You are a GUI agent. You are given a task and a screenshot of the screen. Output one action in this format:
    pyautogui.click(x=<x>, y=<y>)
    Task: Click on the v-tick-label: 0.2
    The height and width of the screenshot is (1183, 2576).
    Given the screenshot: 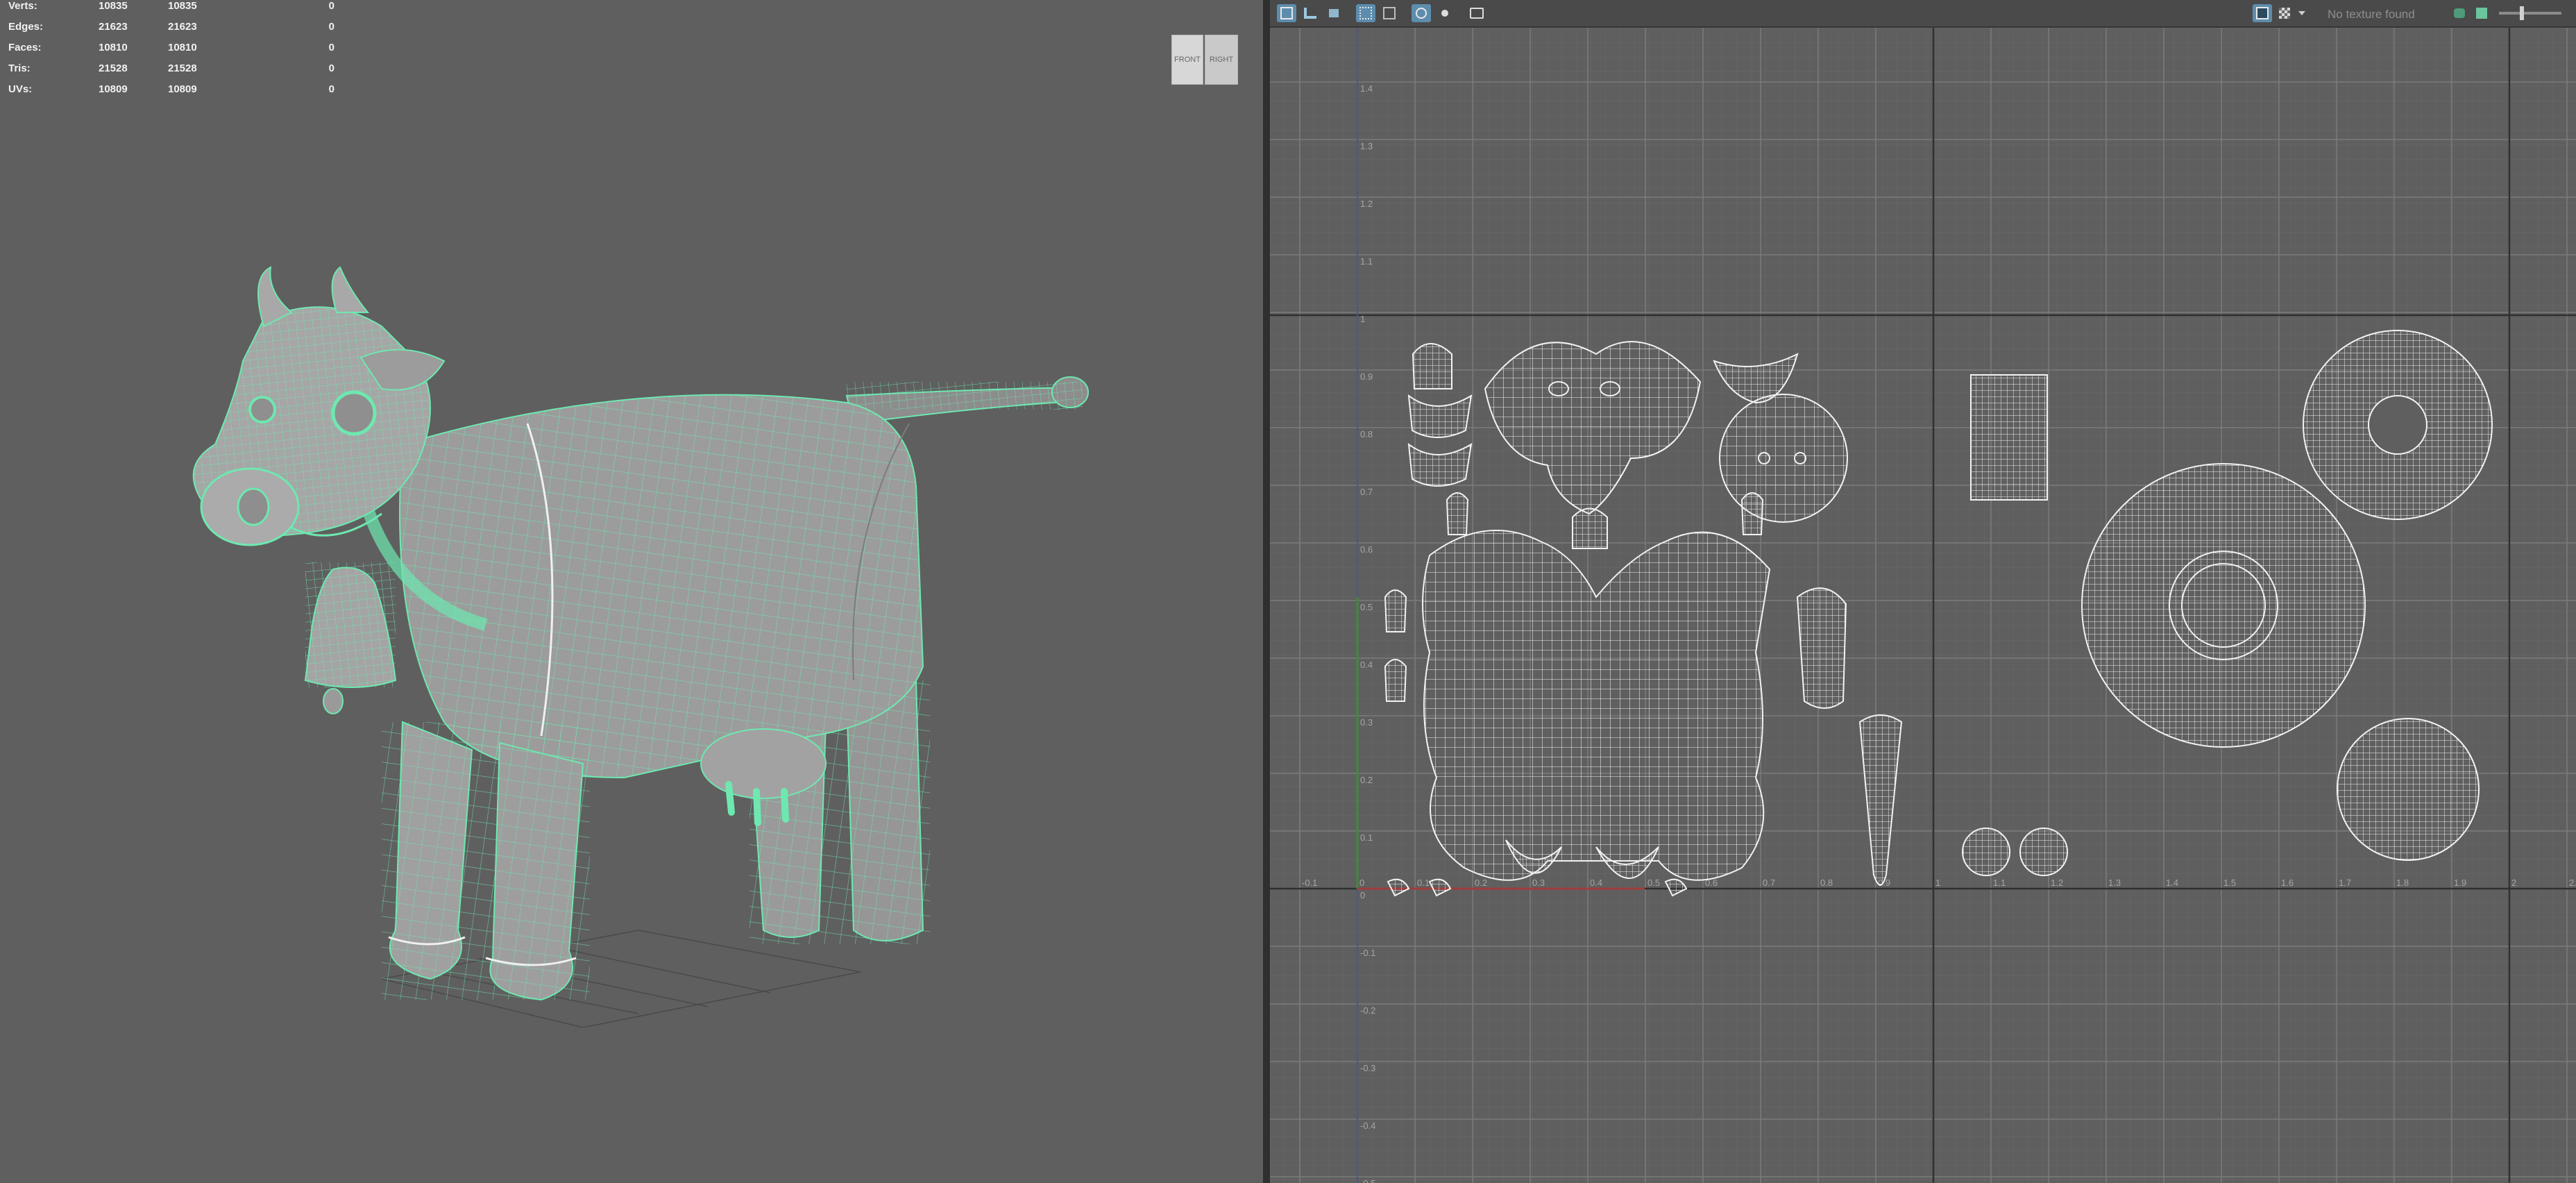 What is the action you would take?
    pyautogui.click(x=1367, y=780)
    